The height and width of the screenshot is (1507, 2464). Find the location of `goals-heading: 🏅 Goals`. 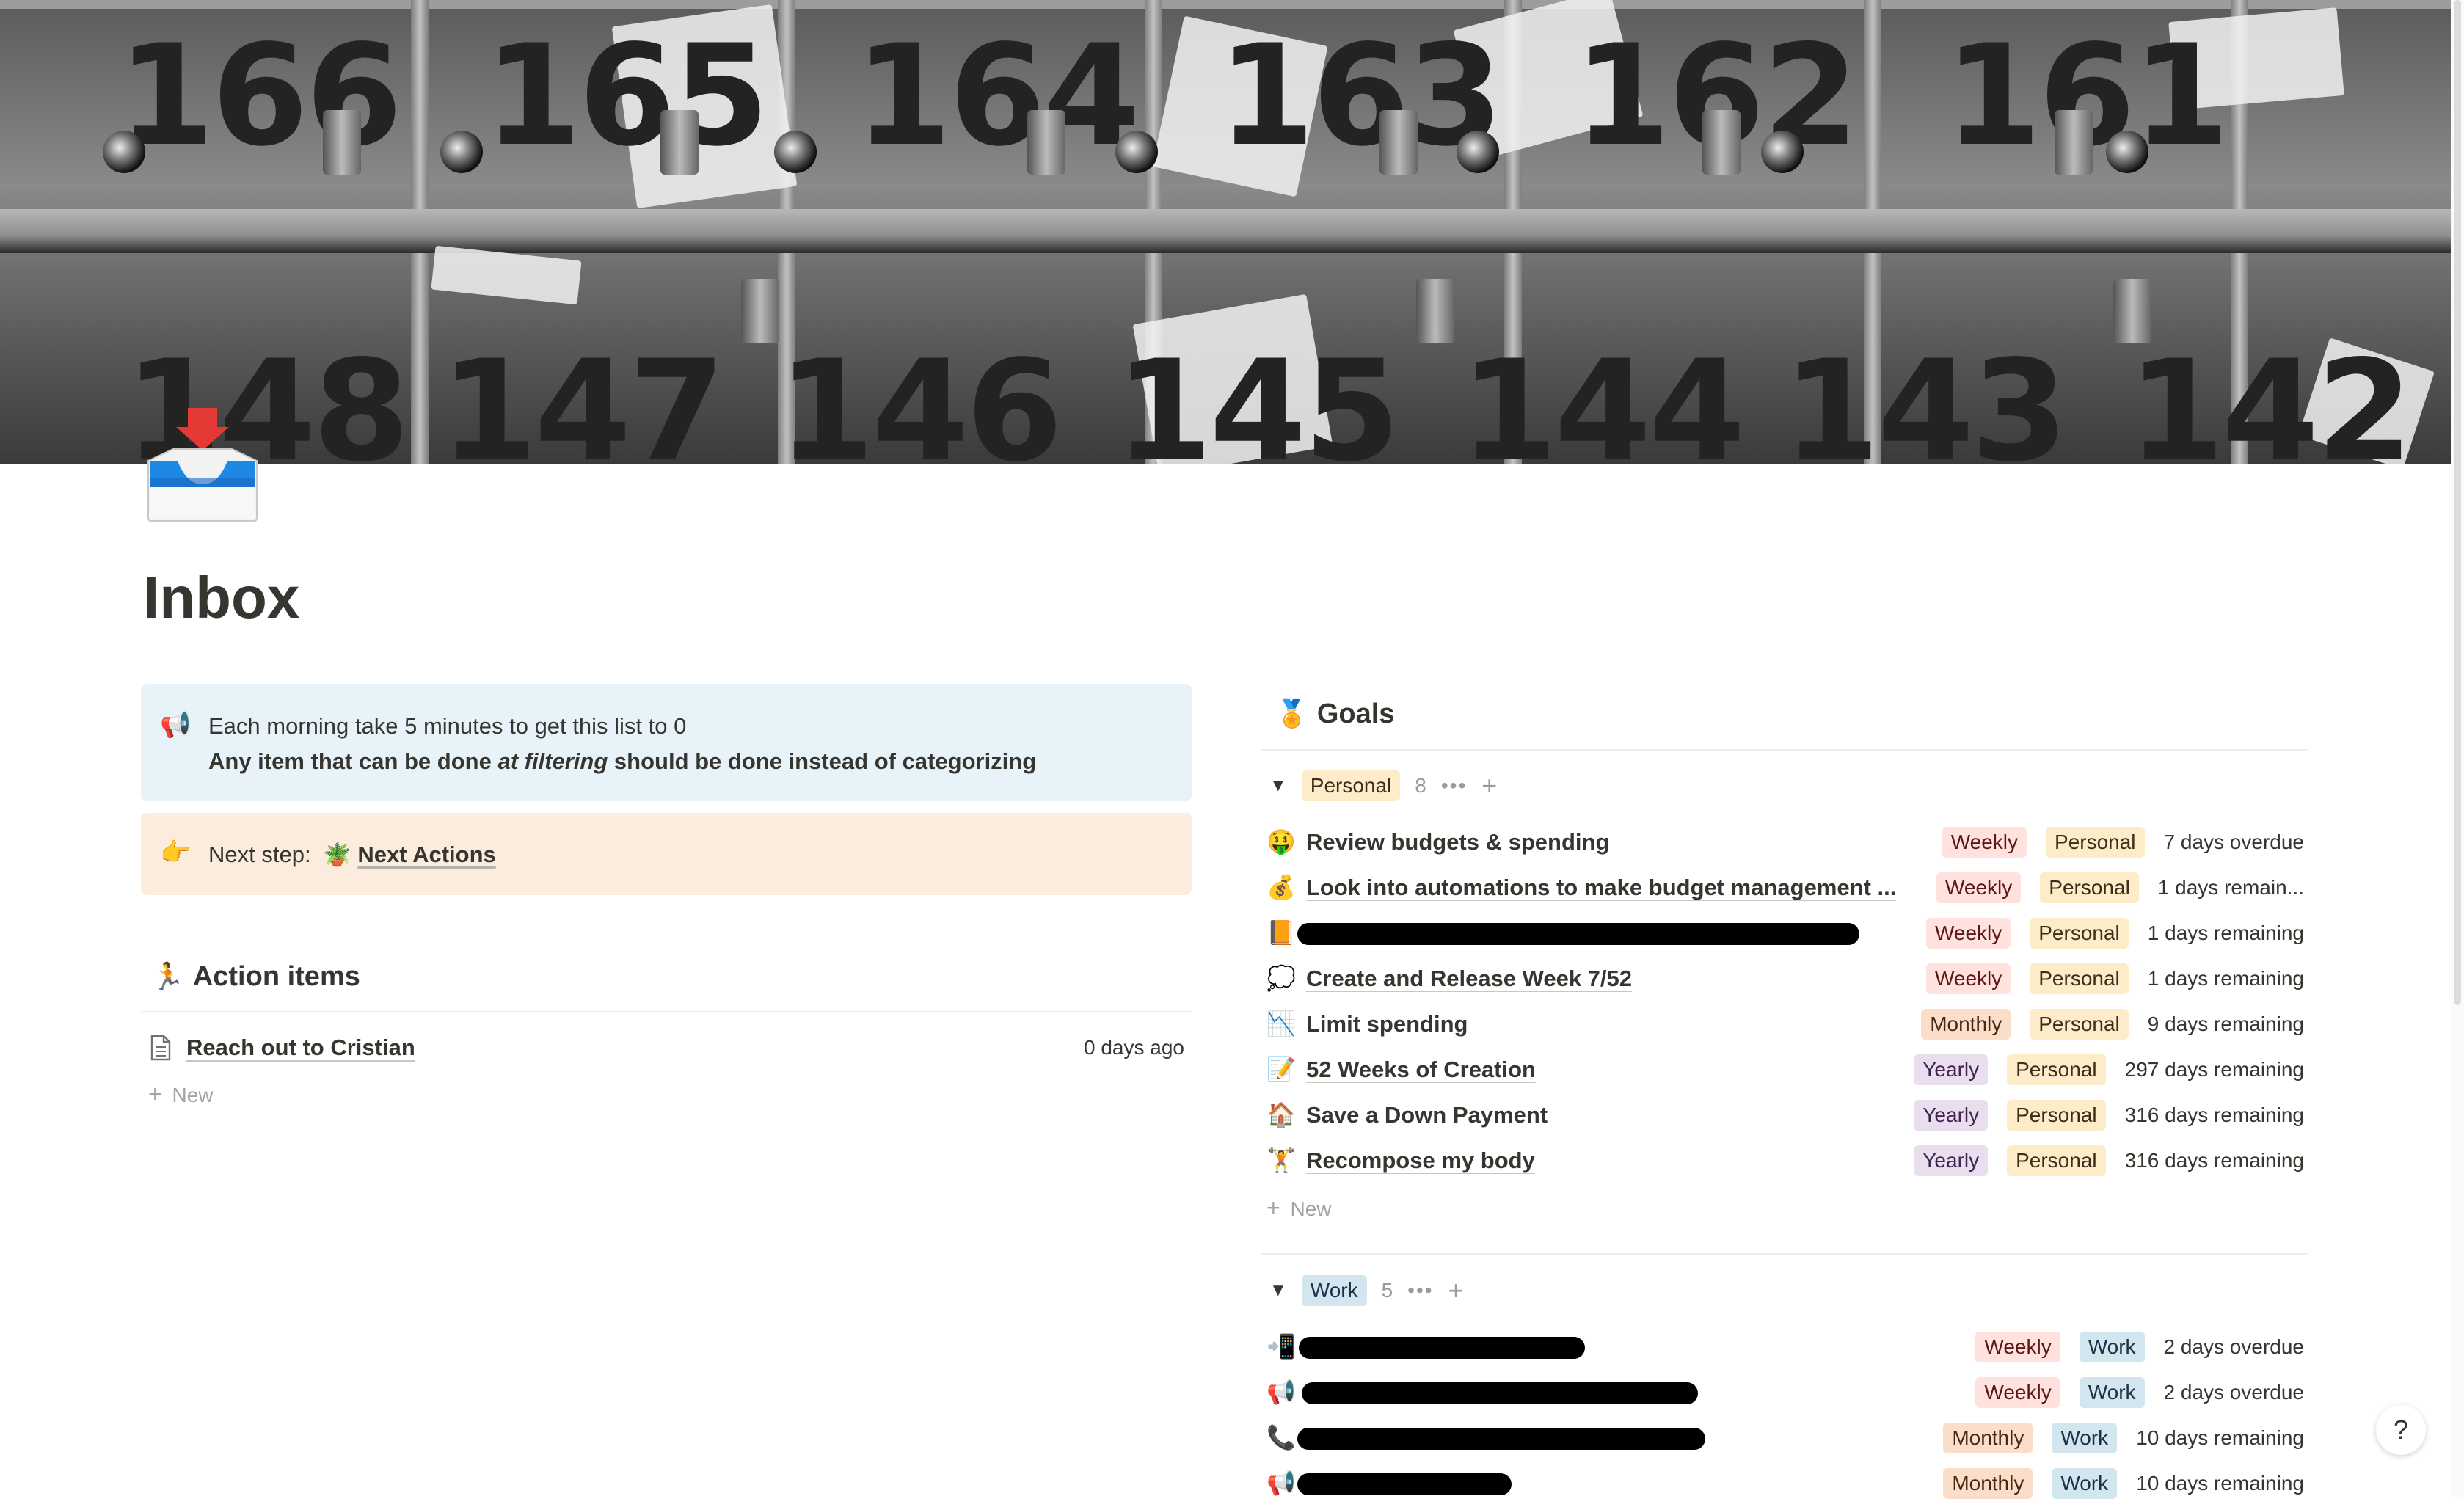

goals-heading: 🏅 Goals is located at coordinates (1334, 714).